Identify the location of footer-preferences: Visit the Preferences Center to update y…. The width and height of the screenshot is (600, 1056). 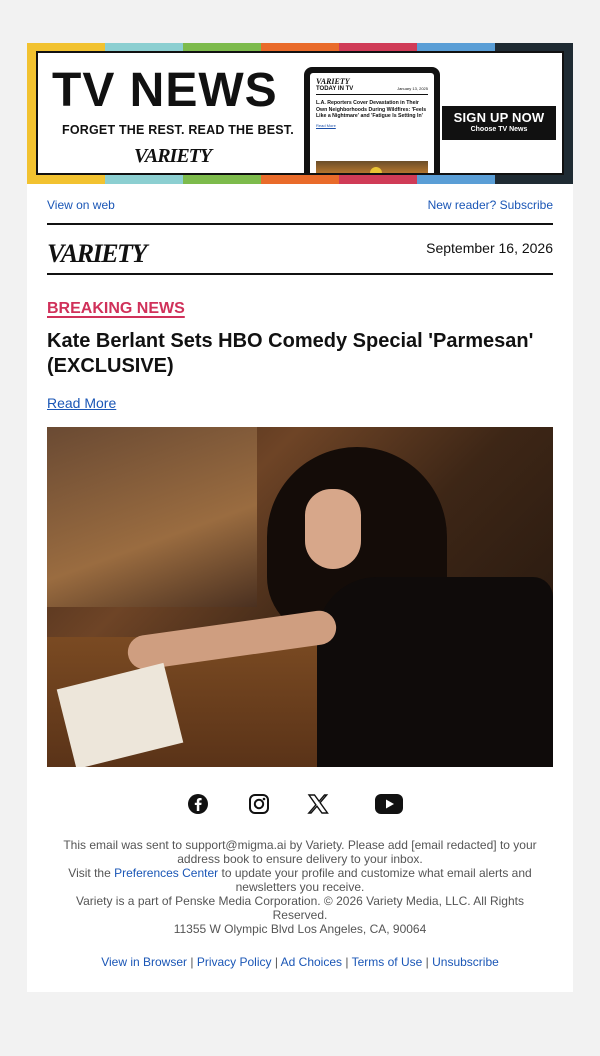
(300, 880).